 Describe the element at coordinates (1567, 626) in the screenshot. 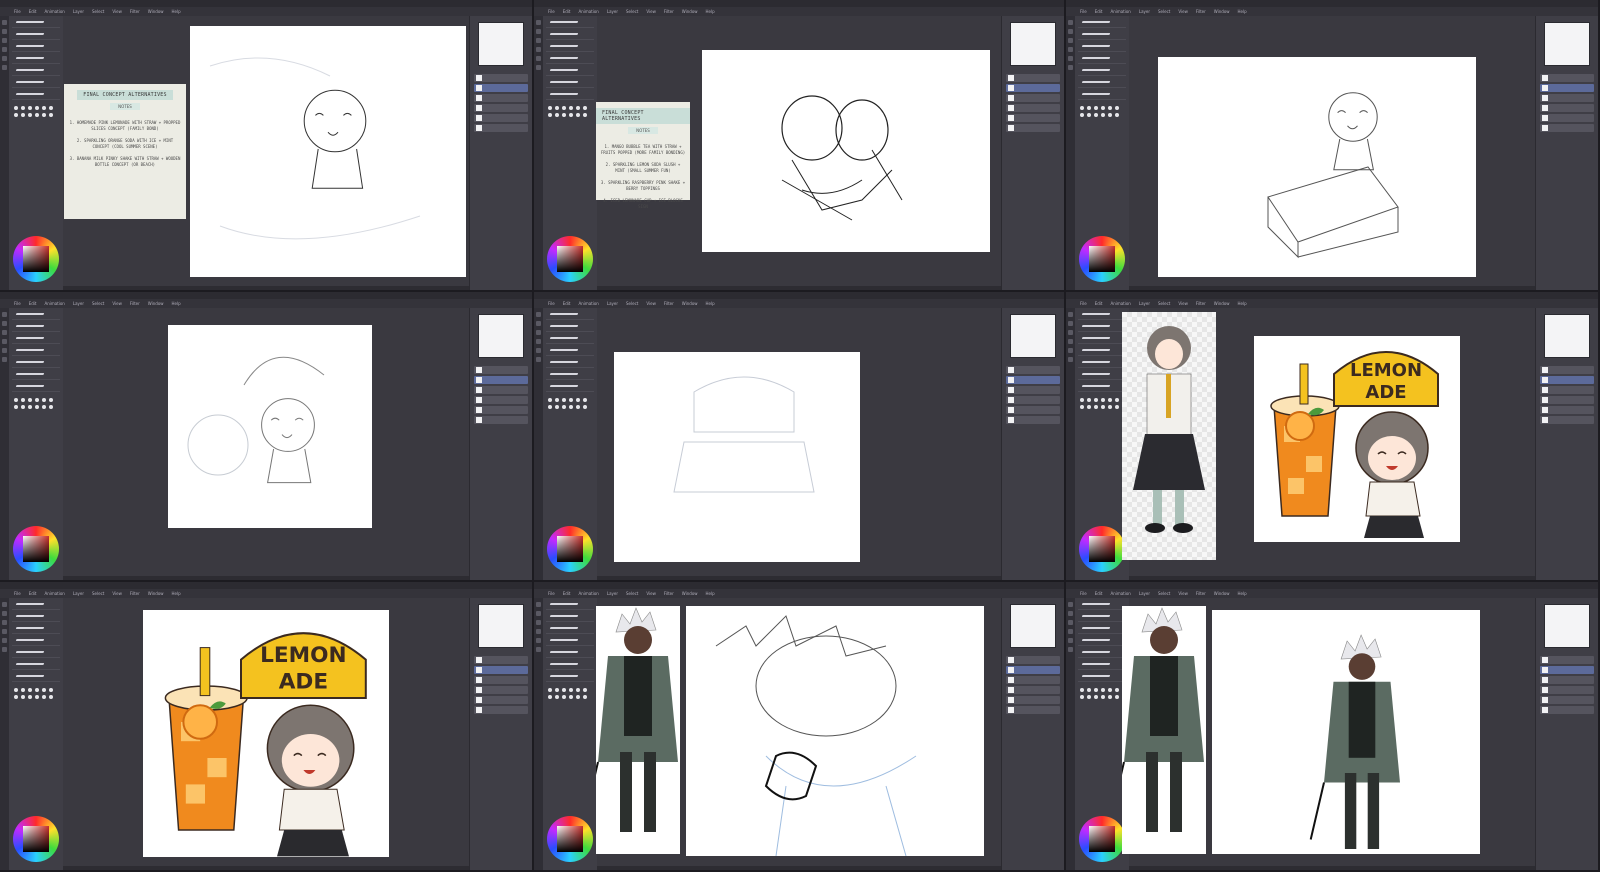

I see `navigator-preview` at that location.